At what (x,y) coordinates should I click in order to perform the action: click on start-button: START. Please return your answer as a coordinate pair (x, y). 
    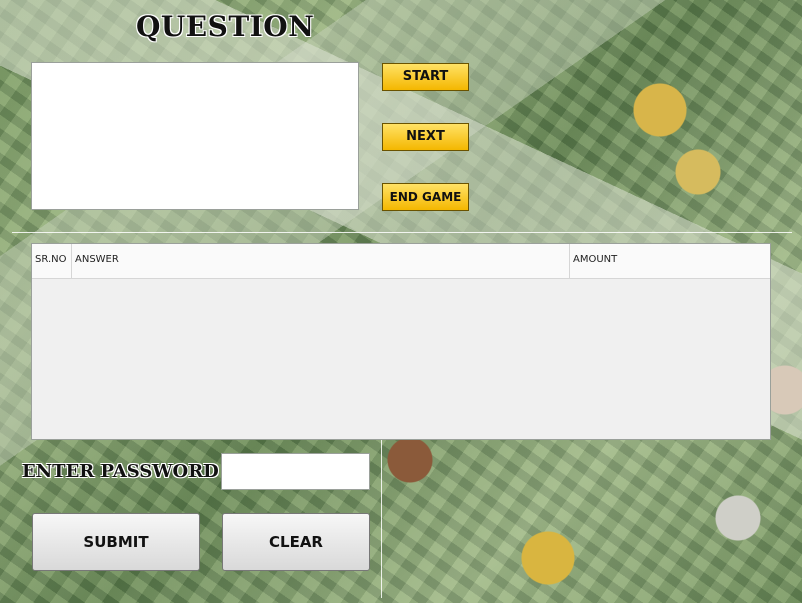
    Looking at the image, I should click on (425, 77).